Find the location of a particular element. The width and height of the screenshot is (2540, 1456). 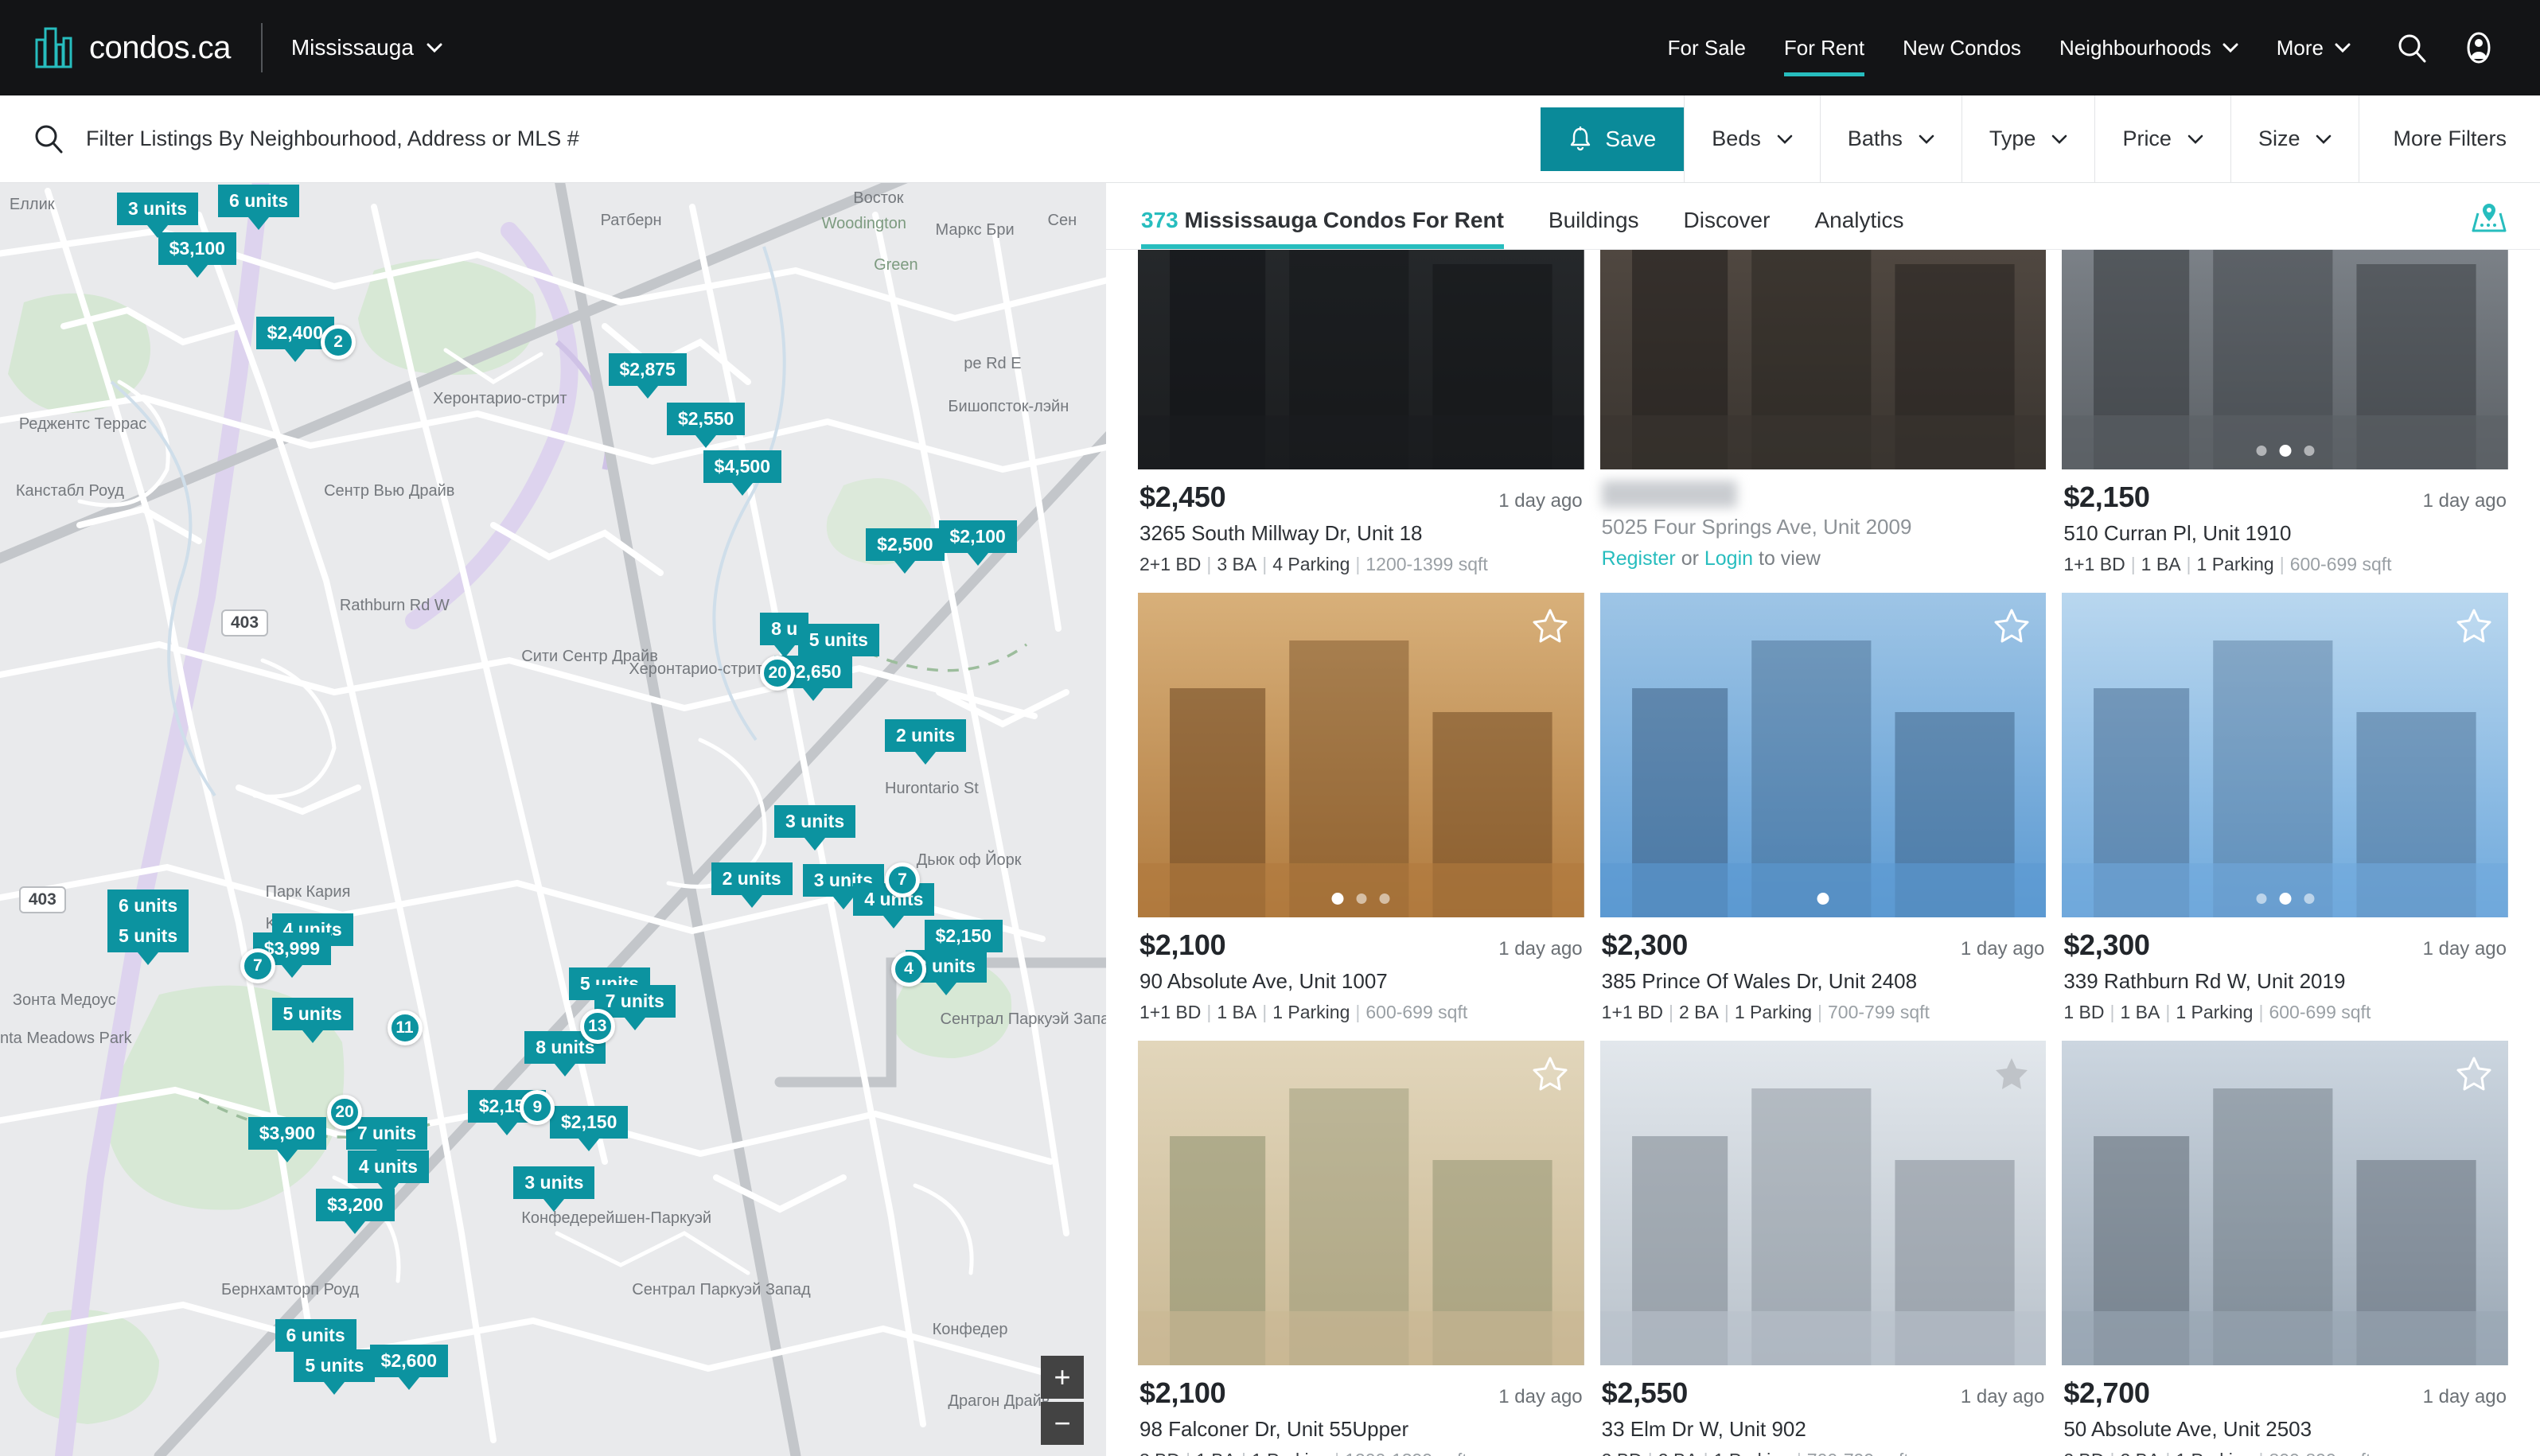

zoom-in-button: + is located at coordinates (1062, 1377).